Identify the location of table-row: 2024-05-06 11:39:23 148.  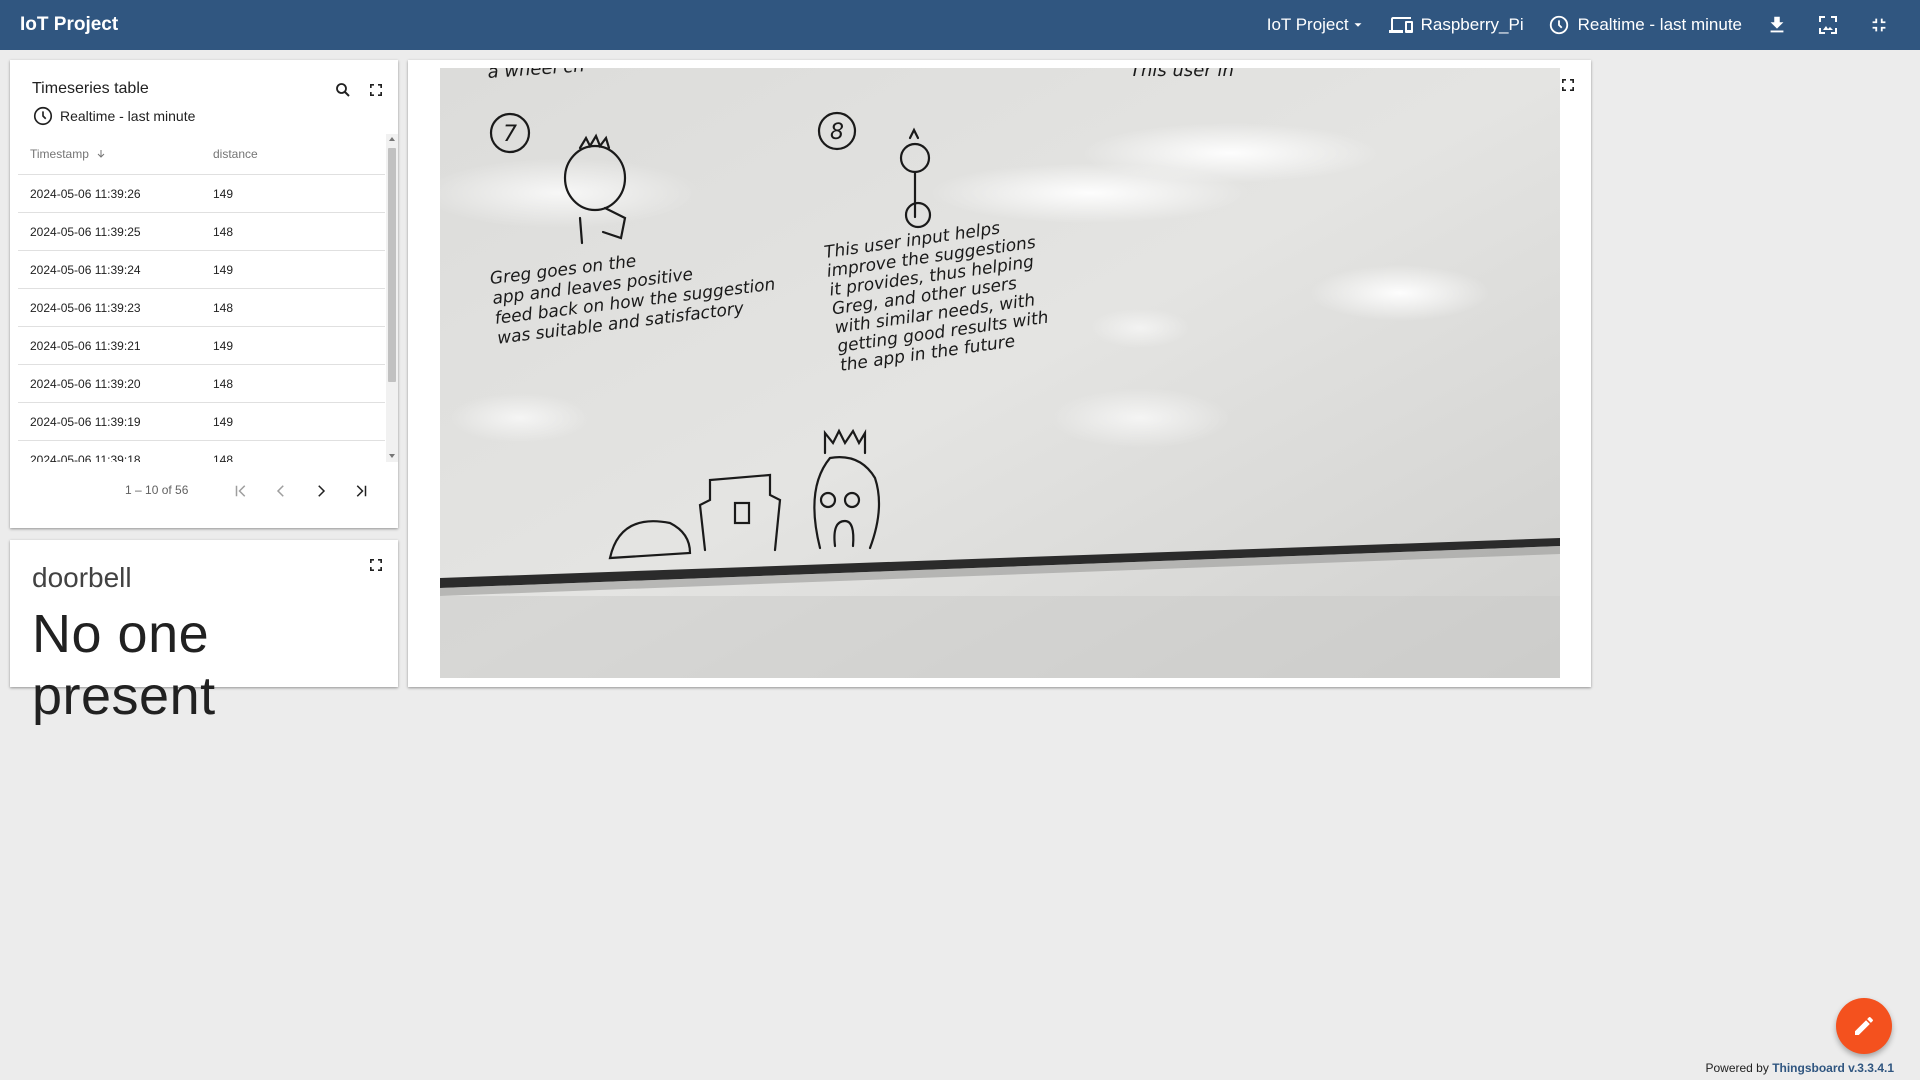
(201, 308).